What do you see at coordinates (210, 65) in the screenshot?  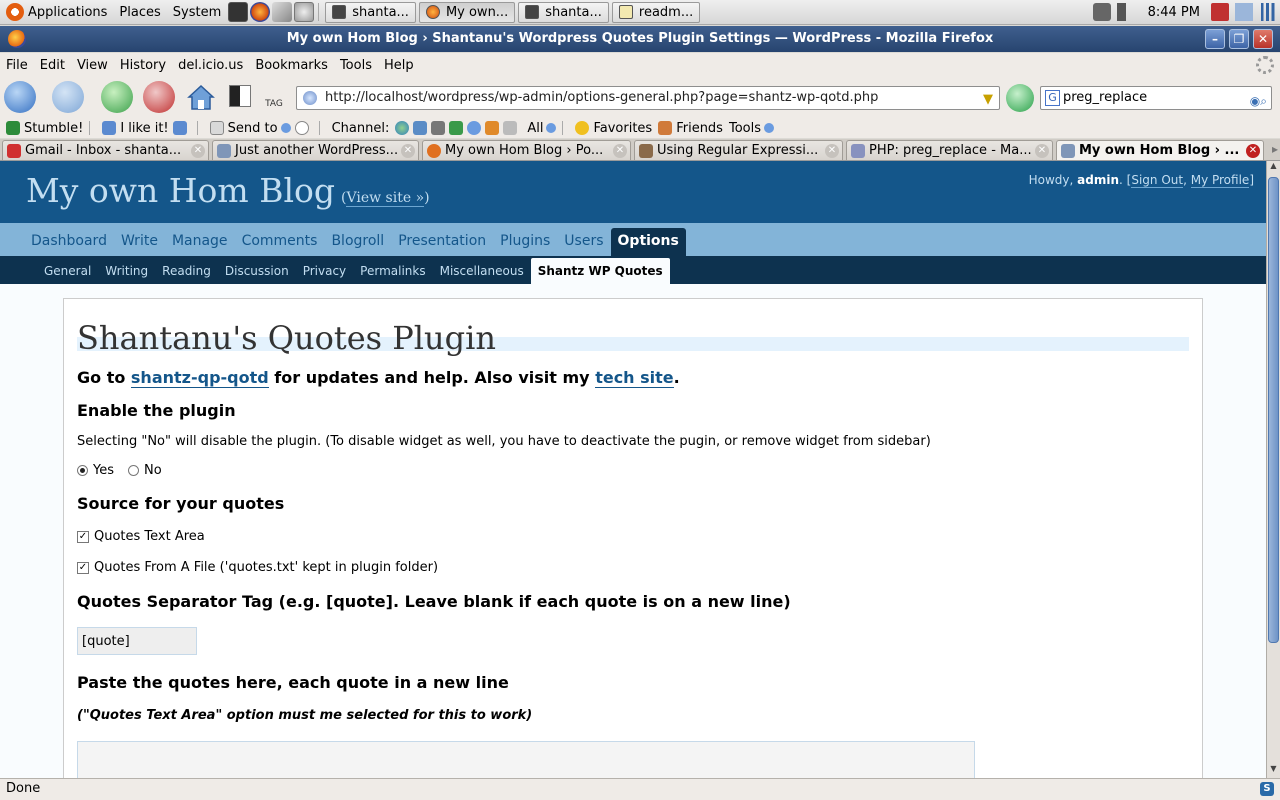 I see `menu-delicious: del.icio.us` at bounding box center [210, 65].